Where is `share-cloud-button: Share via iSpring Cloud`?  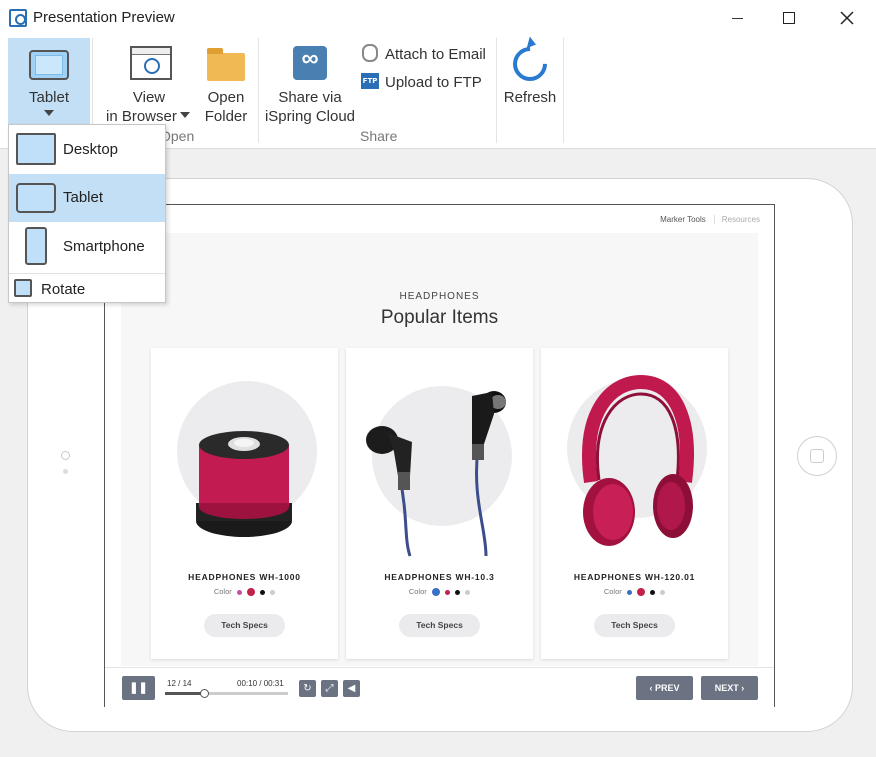 share-cloud-button: Share via iSpring Cloud is located at coordinates (310, 81).